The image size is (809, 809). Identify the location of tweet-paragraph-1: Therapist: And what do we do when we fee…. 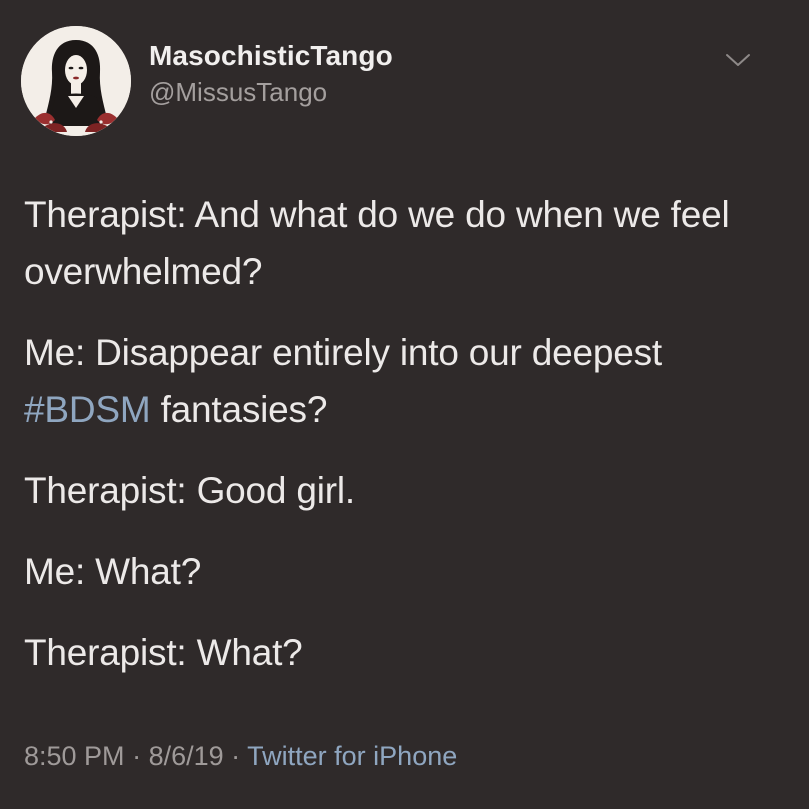
(377, 243).